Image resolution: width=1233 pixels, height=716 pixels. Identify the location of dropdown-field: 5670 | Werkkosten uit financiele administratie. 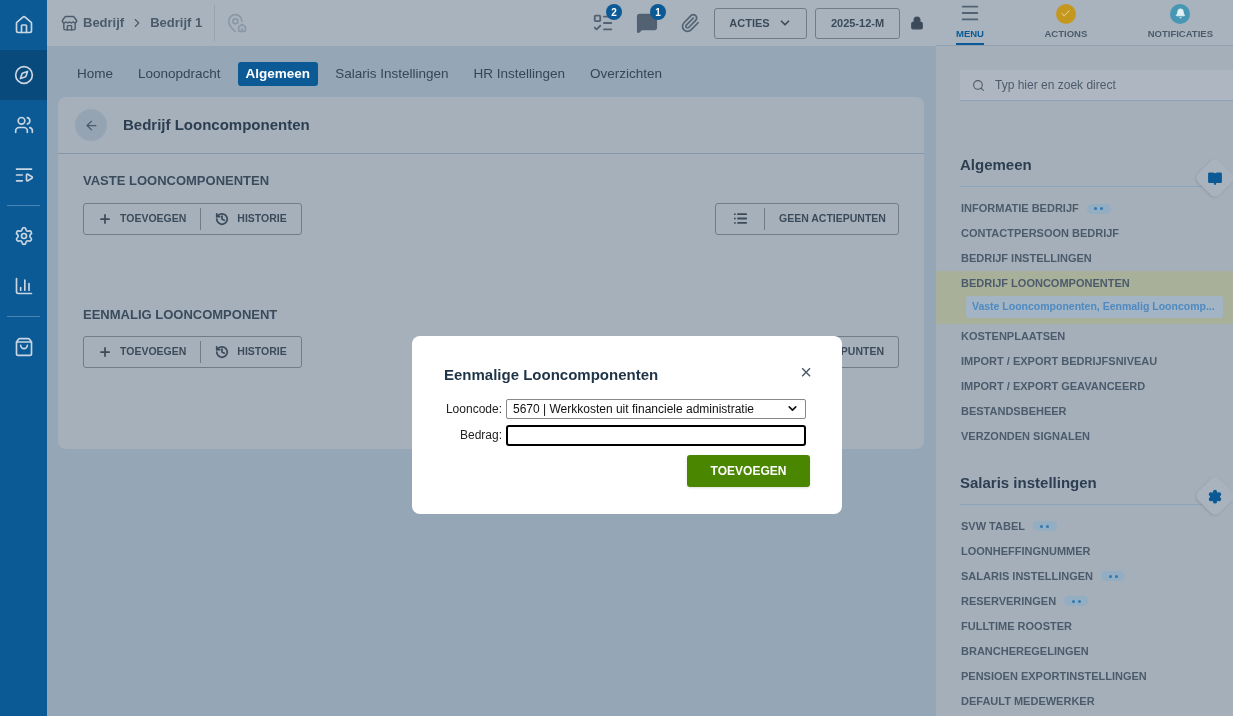
(656, 408).